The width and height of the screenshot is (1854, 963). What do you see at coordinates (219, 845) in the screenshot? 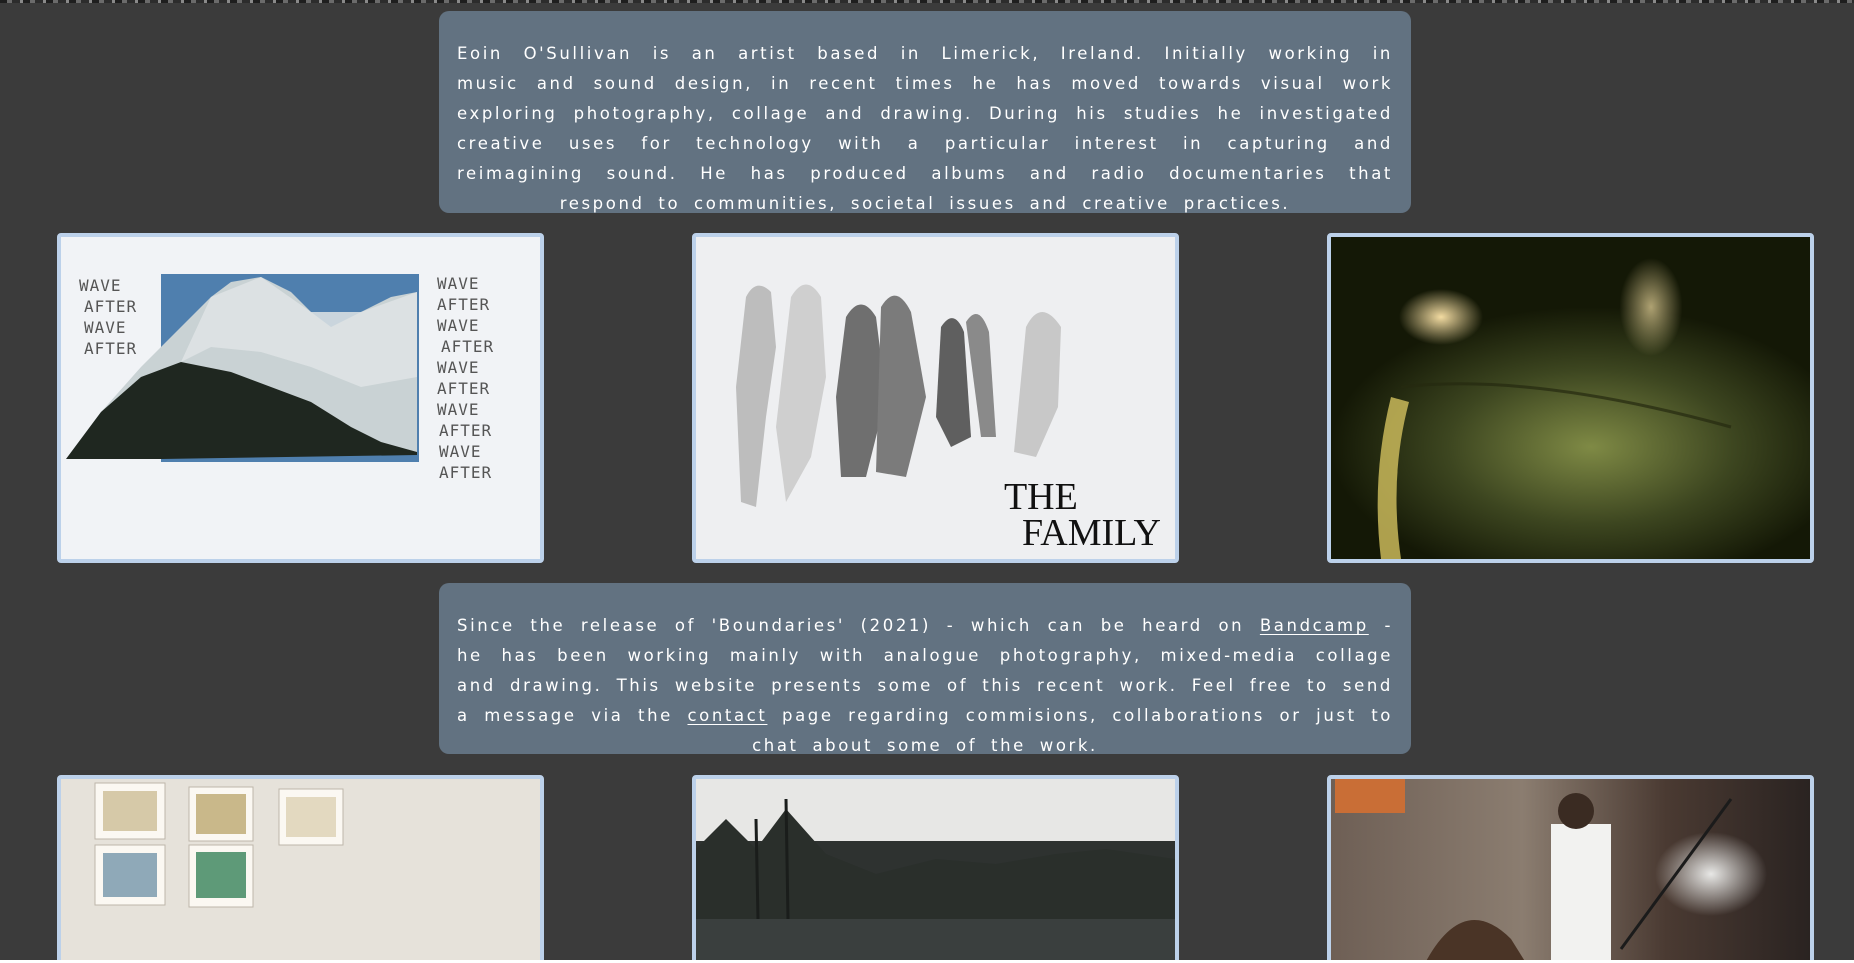
I see `gallery-wall-image` at bounding box center [219, 845].